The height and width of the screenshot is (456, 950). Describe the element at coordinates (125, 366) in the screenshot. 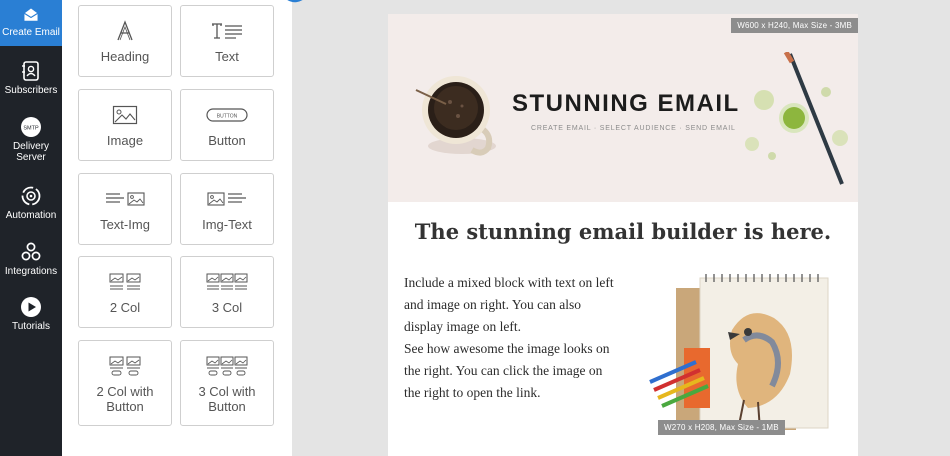

I see `two-col-button-icon` at that location.